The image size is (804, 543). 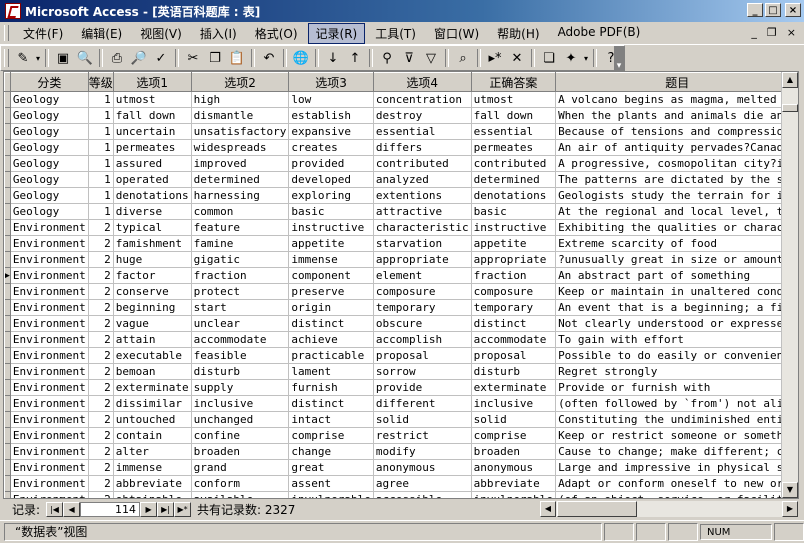 What do you see at coordinates (161, 58) in the screenshot?
I see `spelling-icon: ✓` at bounding box center [161, 58].